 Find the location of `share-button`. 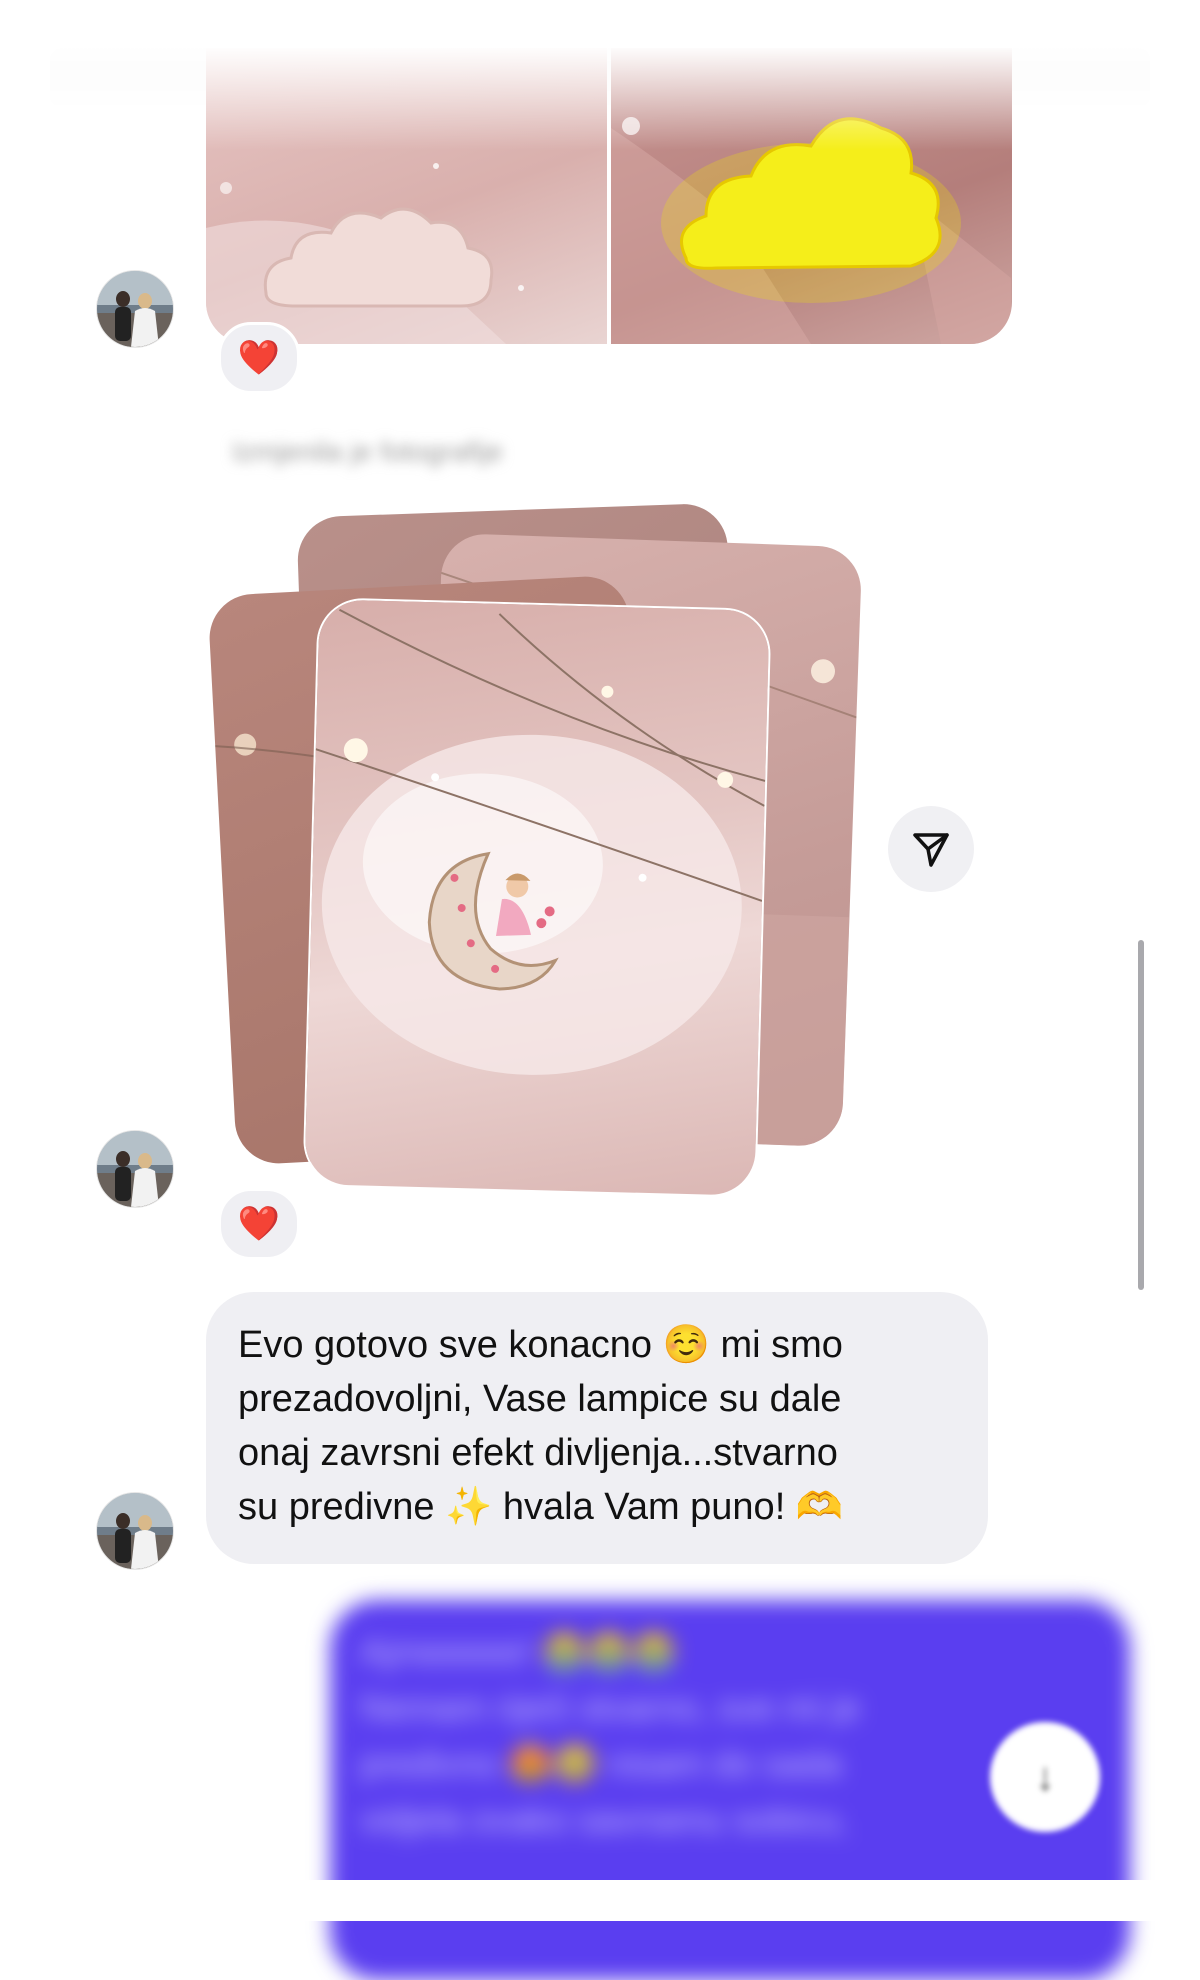

share-button is located at coordinates (931, 849).